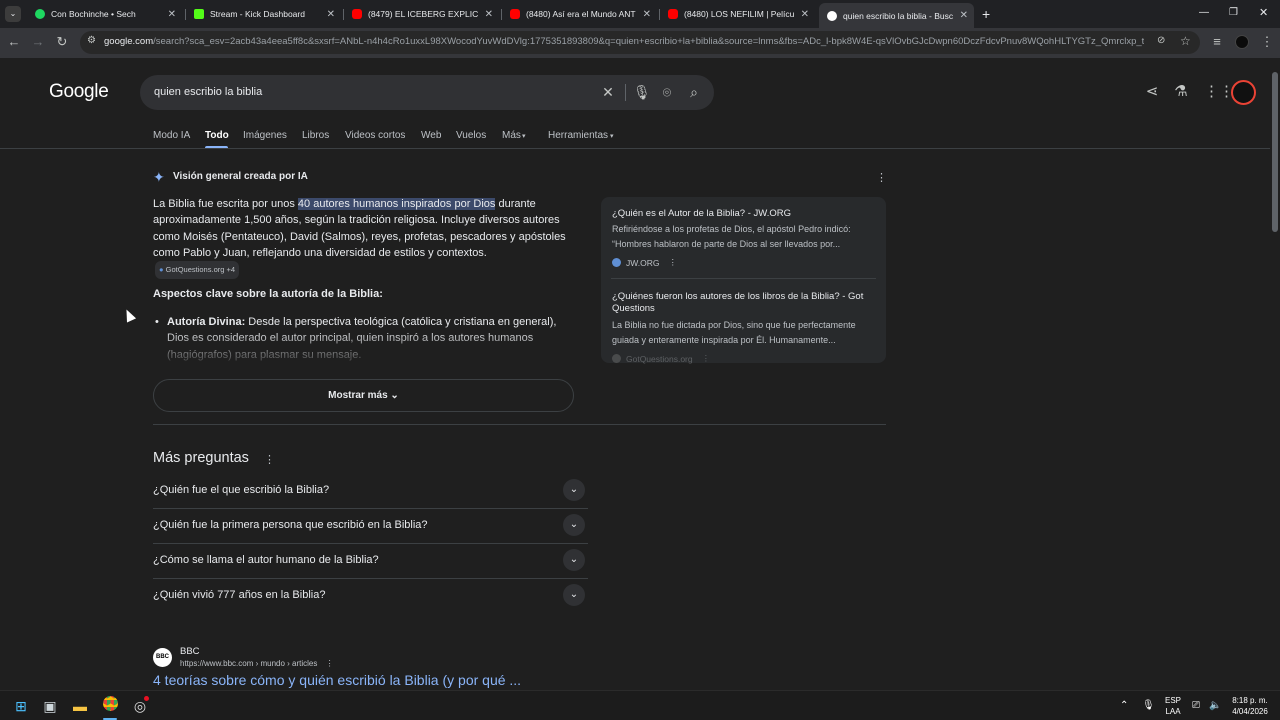 This screenshot has height=720, width=1280. Describe the element at coordinates (431, 135) in the screenshot. I see `tab-web: Web` at that location.